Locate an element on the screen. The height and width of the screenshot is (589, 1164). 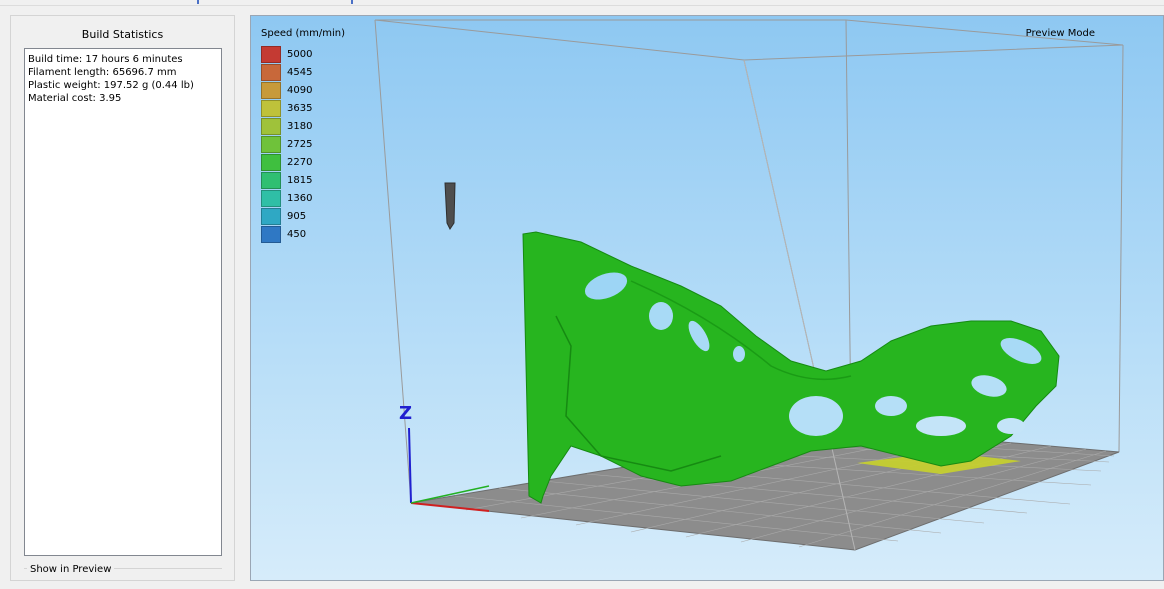
legend-value: 1815 is located at coordinates (300, 180).